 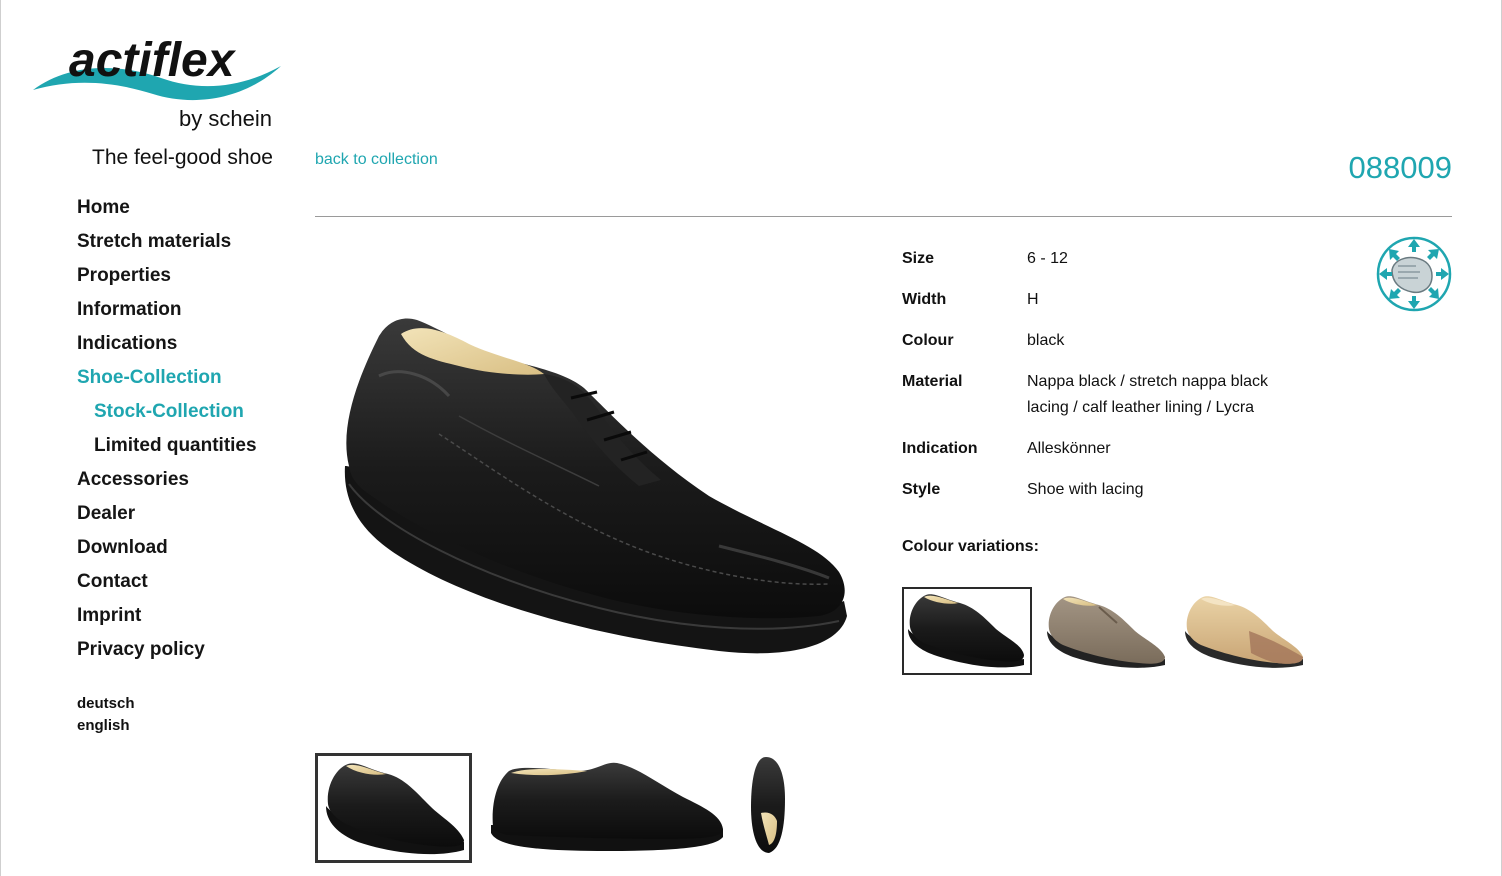 What do you see at coordinates (167, 314) in the screenshot?
I see `nav-item-information: Information` at bounding box center [167, 314].